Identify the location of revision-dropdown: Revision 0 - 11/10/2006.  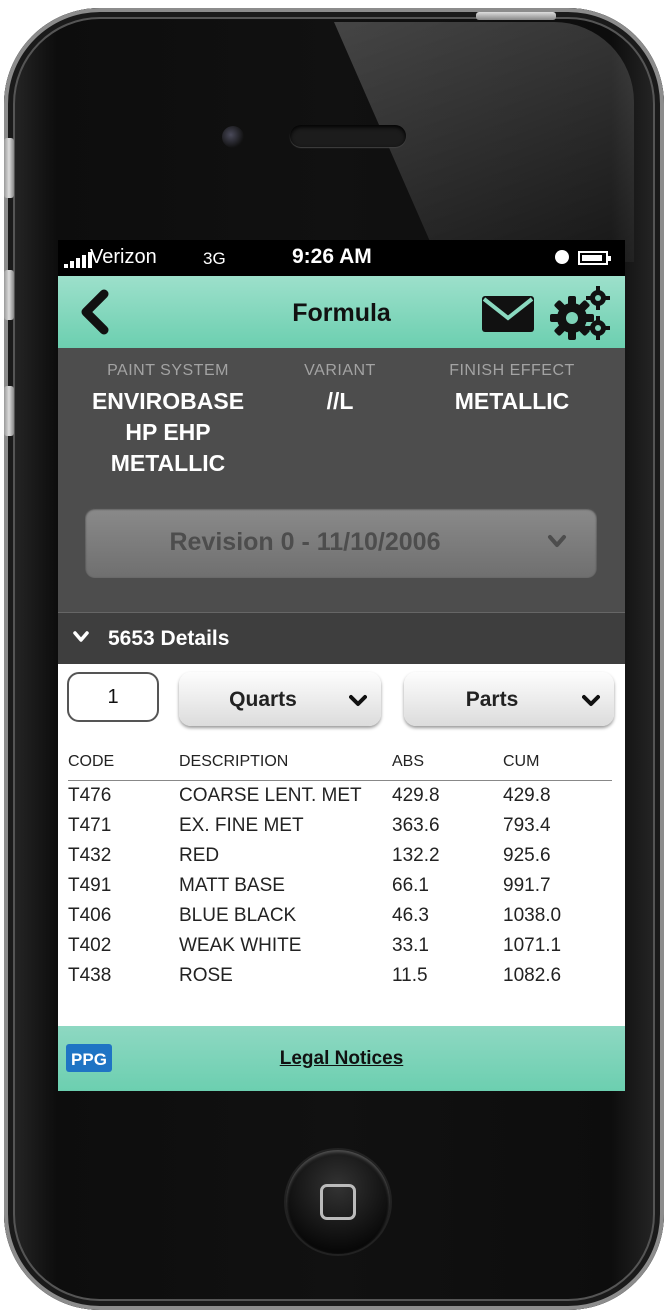
(341, 543).